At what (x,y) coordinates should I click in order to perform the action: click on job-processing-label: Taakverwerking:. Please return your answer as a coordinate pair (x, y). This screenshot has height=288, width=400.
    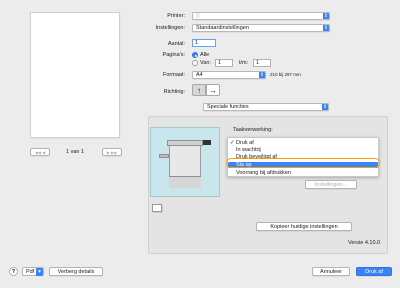
    Looking at the image, I should click on (253, 130).